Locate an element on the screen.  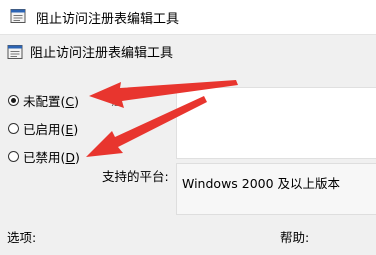
accelerator-key: C is located at coordinates (70, 101).